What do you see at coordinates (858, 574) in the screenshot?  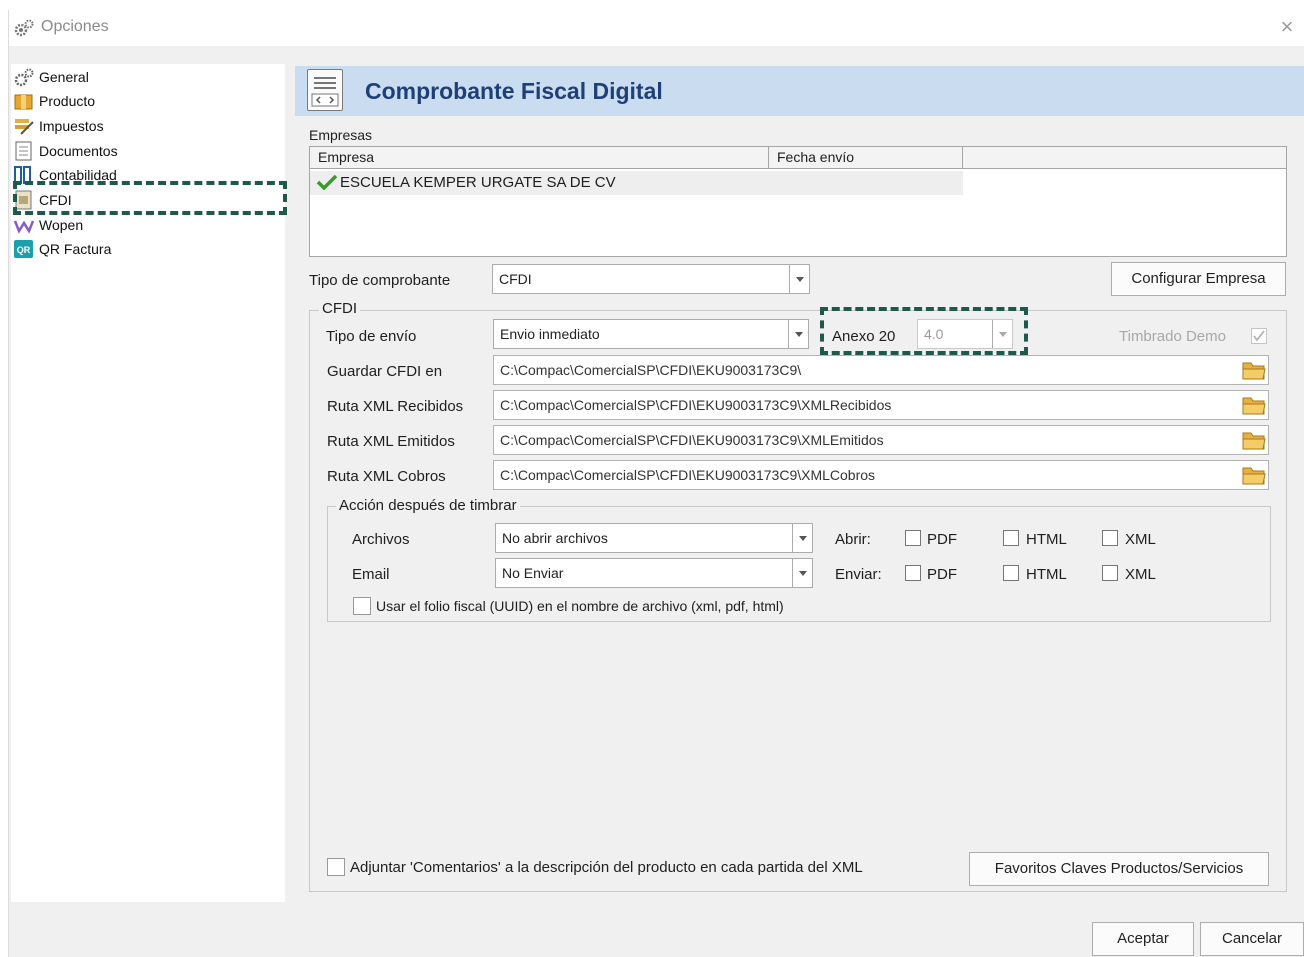 I see `enviar-label: Enviar:` at bounding box center [858, 574].